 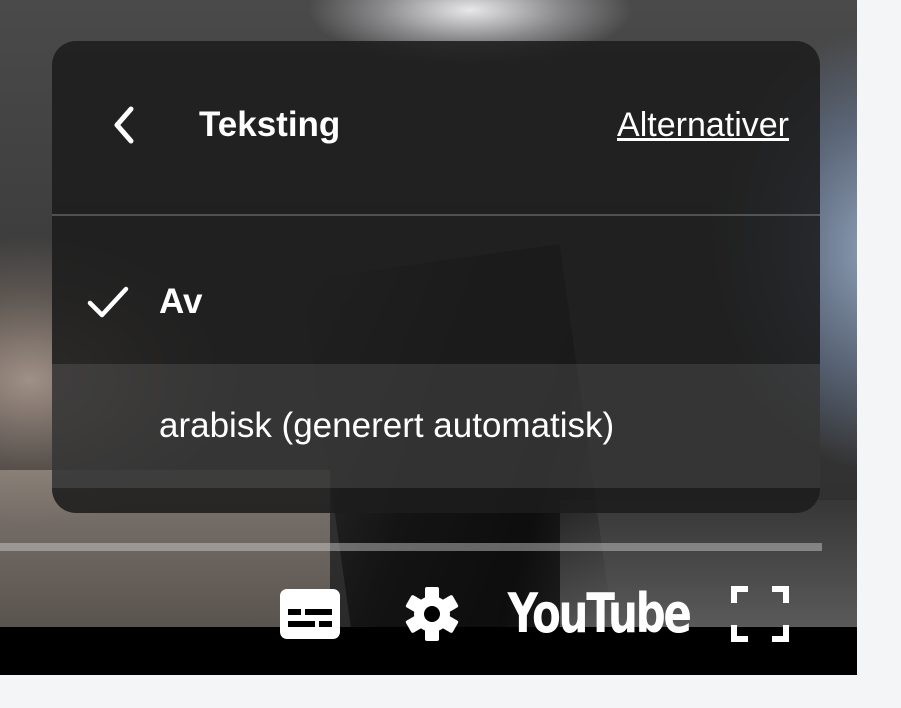 What do you see at coordinates (411, 547) in the screenshot?
I see `progress-bar` at bounding box center [411, 547].